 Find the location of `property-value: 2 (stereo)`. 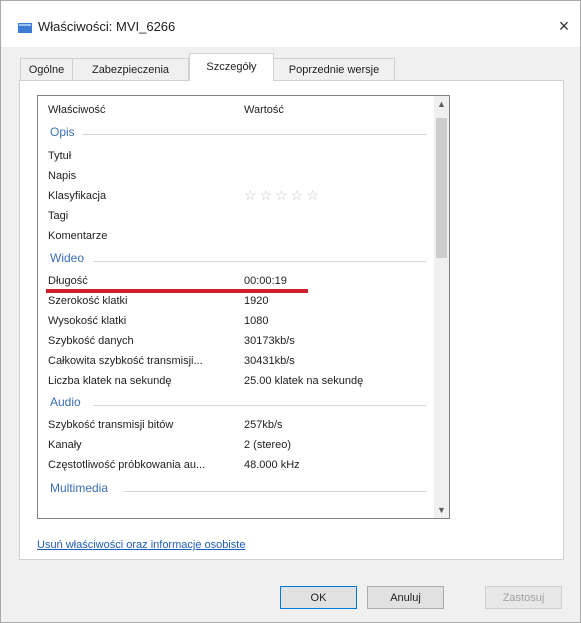

property-value: 2 (stereo) is located at coordinates (267, 445).